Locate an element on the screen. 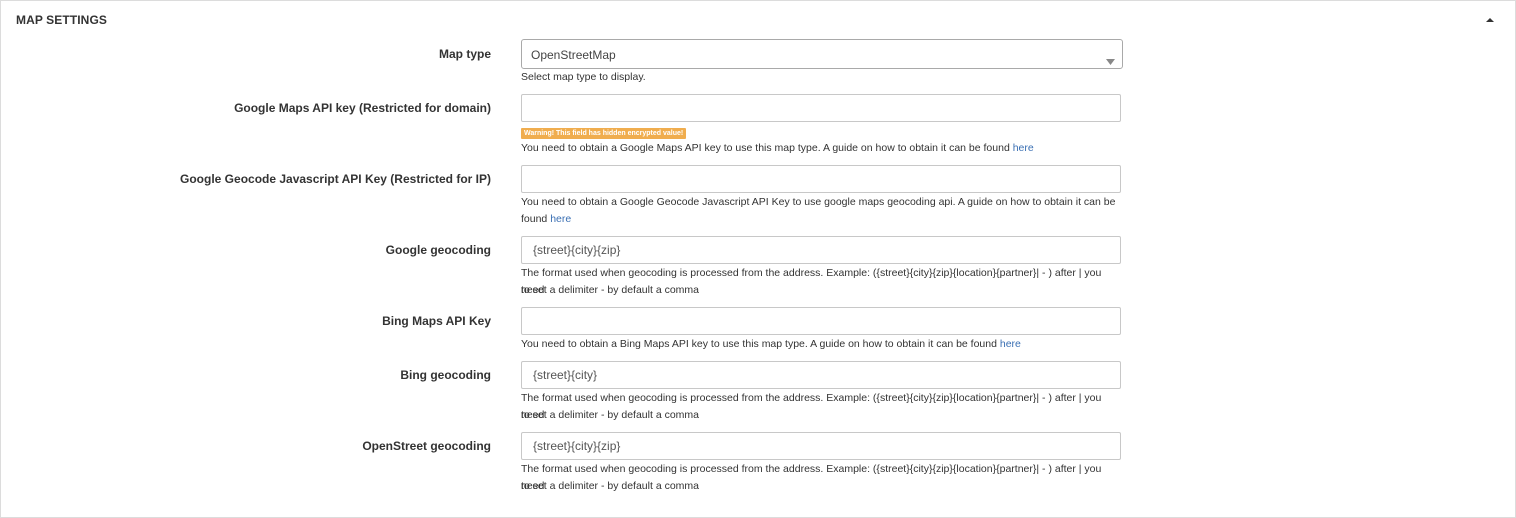 This screenshot has width=1516, height=518. bing-geocoding-help-line2: to set a delimiter - by default a comma is located at coordinates (610, 415).